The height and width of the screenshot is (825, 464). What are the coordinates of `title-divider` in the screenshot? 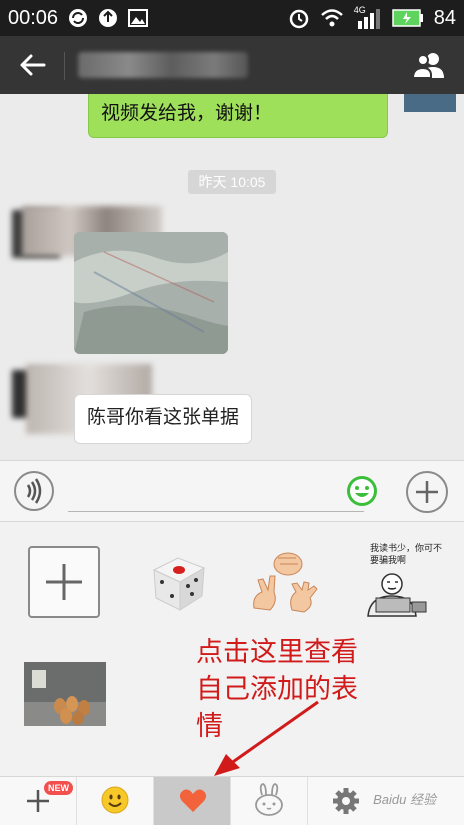 It's located at (64, 66).